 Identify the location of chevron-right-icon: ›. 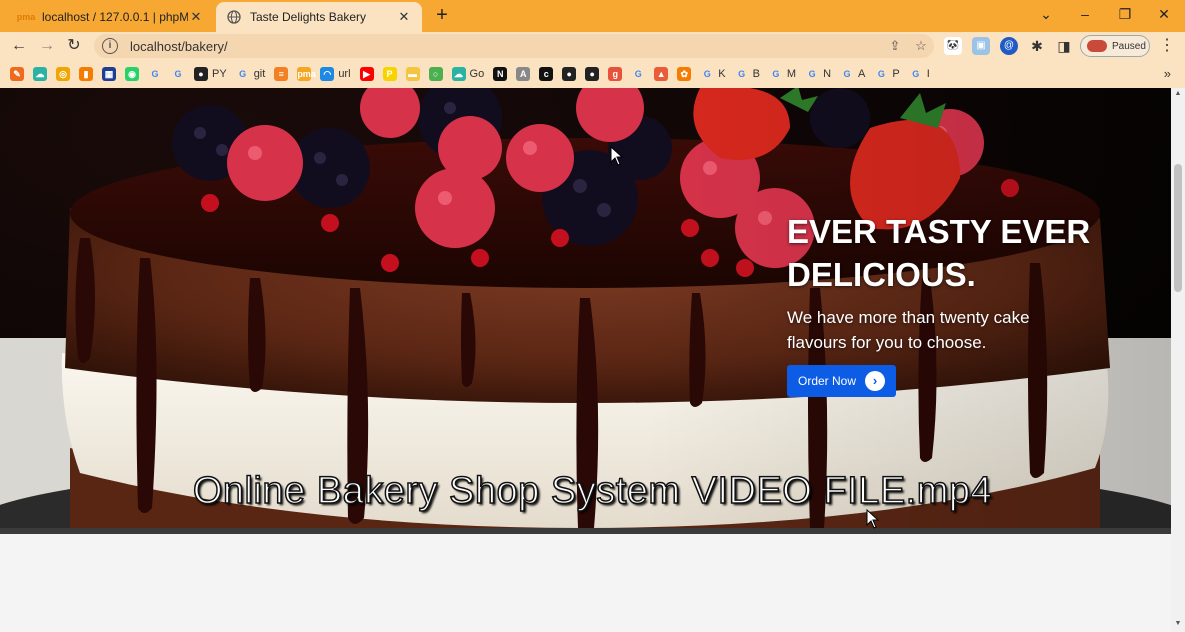
(875, 381).